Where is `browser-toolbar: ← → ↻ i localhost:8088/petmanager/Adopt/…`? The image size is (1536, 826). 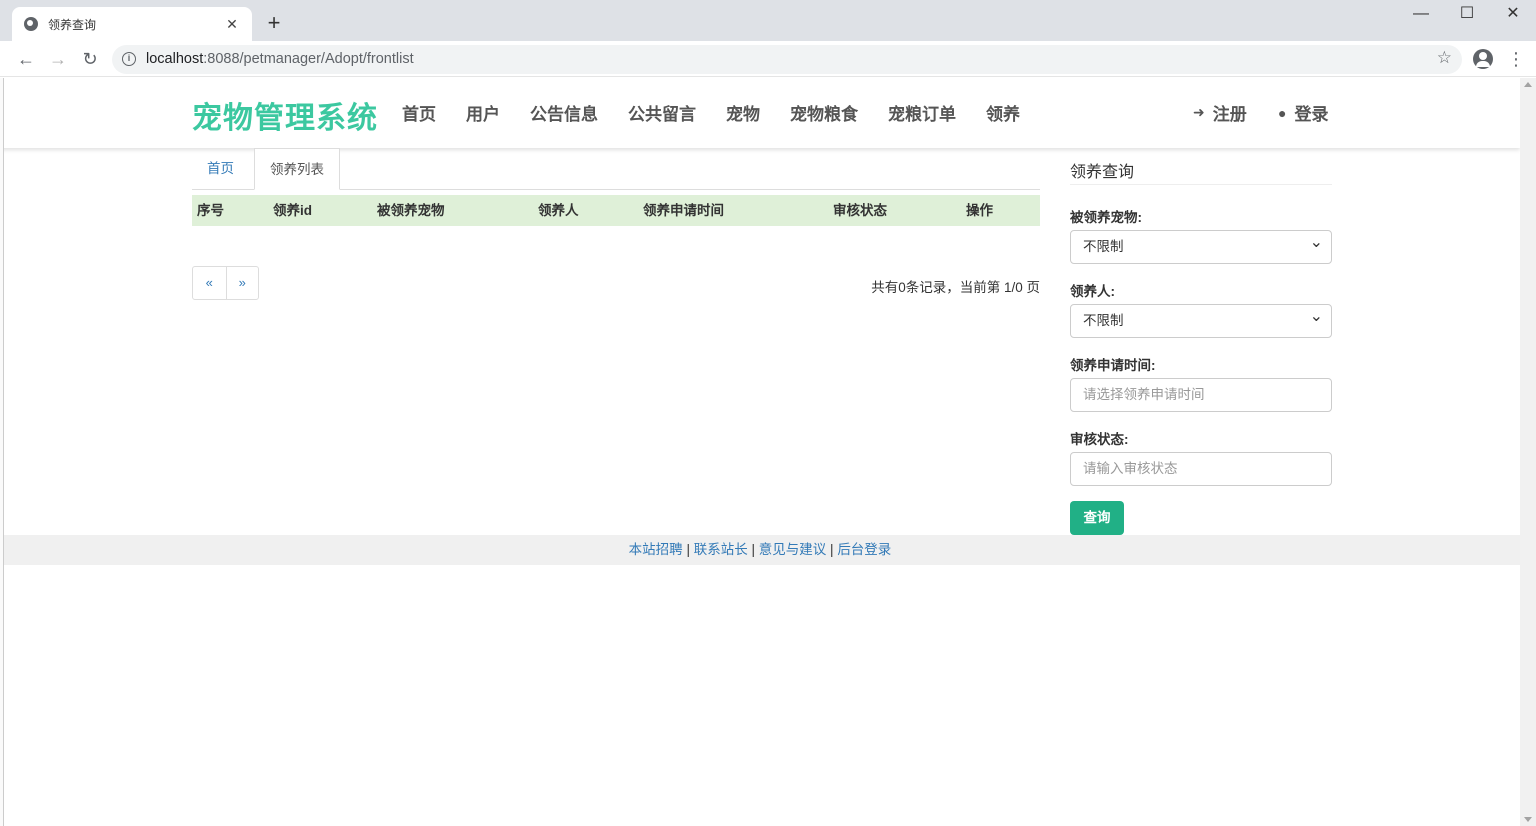 browser-toolbar: ← → ↻ i localhost:8088/petmanager/Adopt/… is located at coordinates (768, 59).